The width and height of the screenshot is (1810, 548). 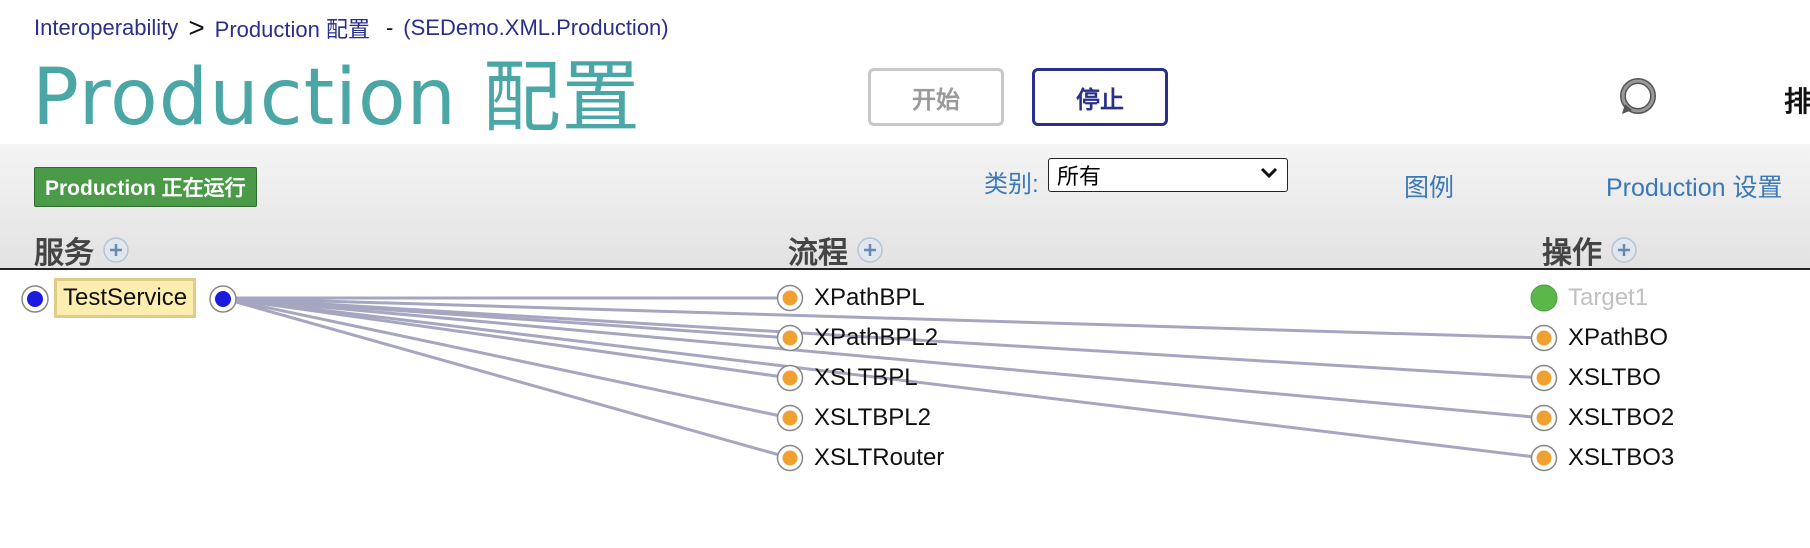 I want to click on operation-node-xpathbo: XPathBO, so click(x=1599, y=338).